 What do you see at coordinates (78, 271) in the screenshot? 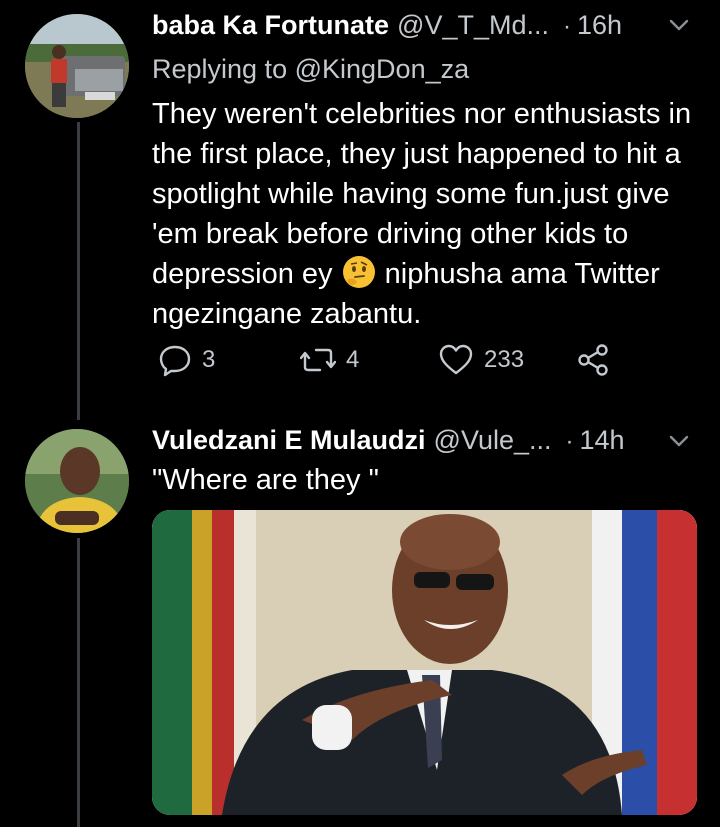
I see `thread-line-top` at bounding box center [78, 271].